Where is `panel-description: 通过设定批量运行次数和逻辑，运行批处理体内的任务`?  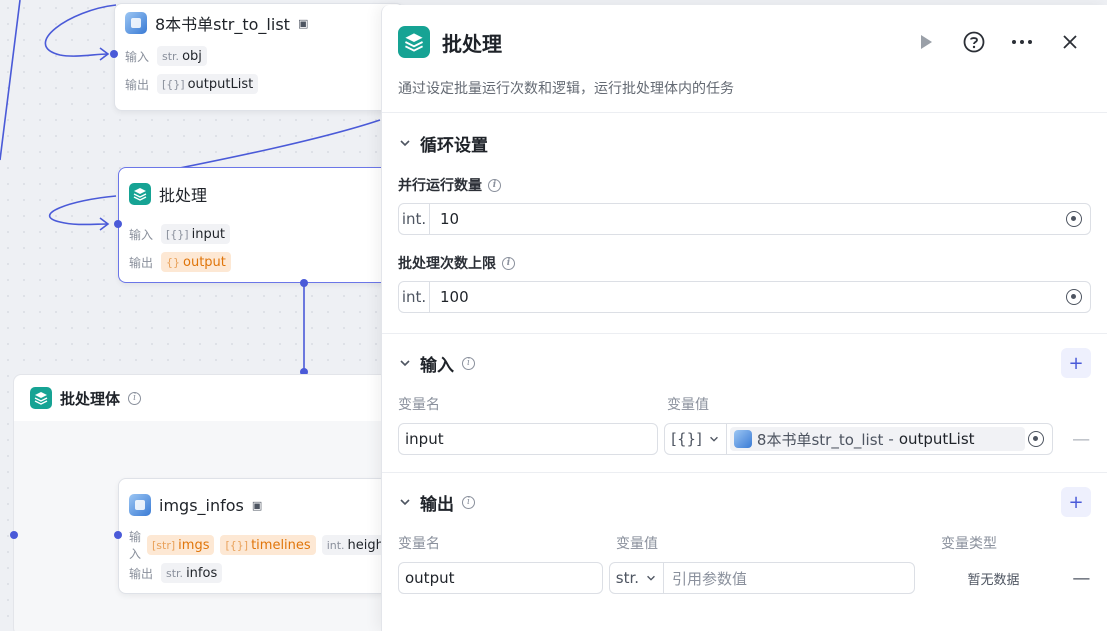
panel-description: 通过设定批量运行次数和逻辑，运行批处理体内的任务 is located at coordinates (744, 96).